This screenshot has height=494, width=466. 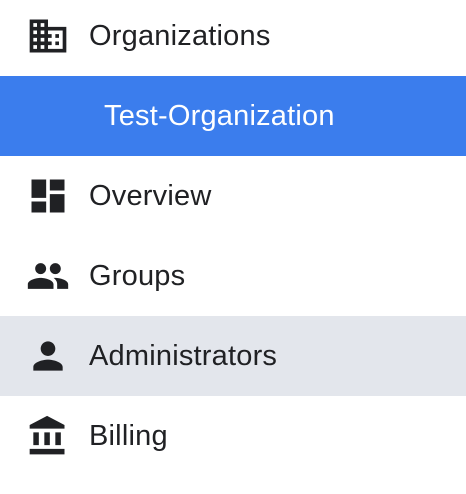 What do you see at coordinates (180, 35) in the screenshot?
I see `sidebar-item-label: Organizations` at bounding box center [180, 35].